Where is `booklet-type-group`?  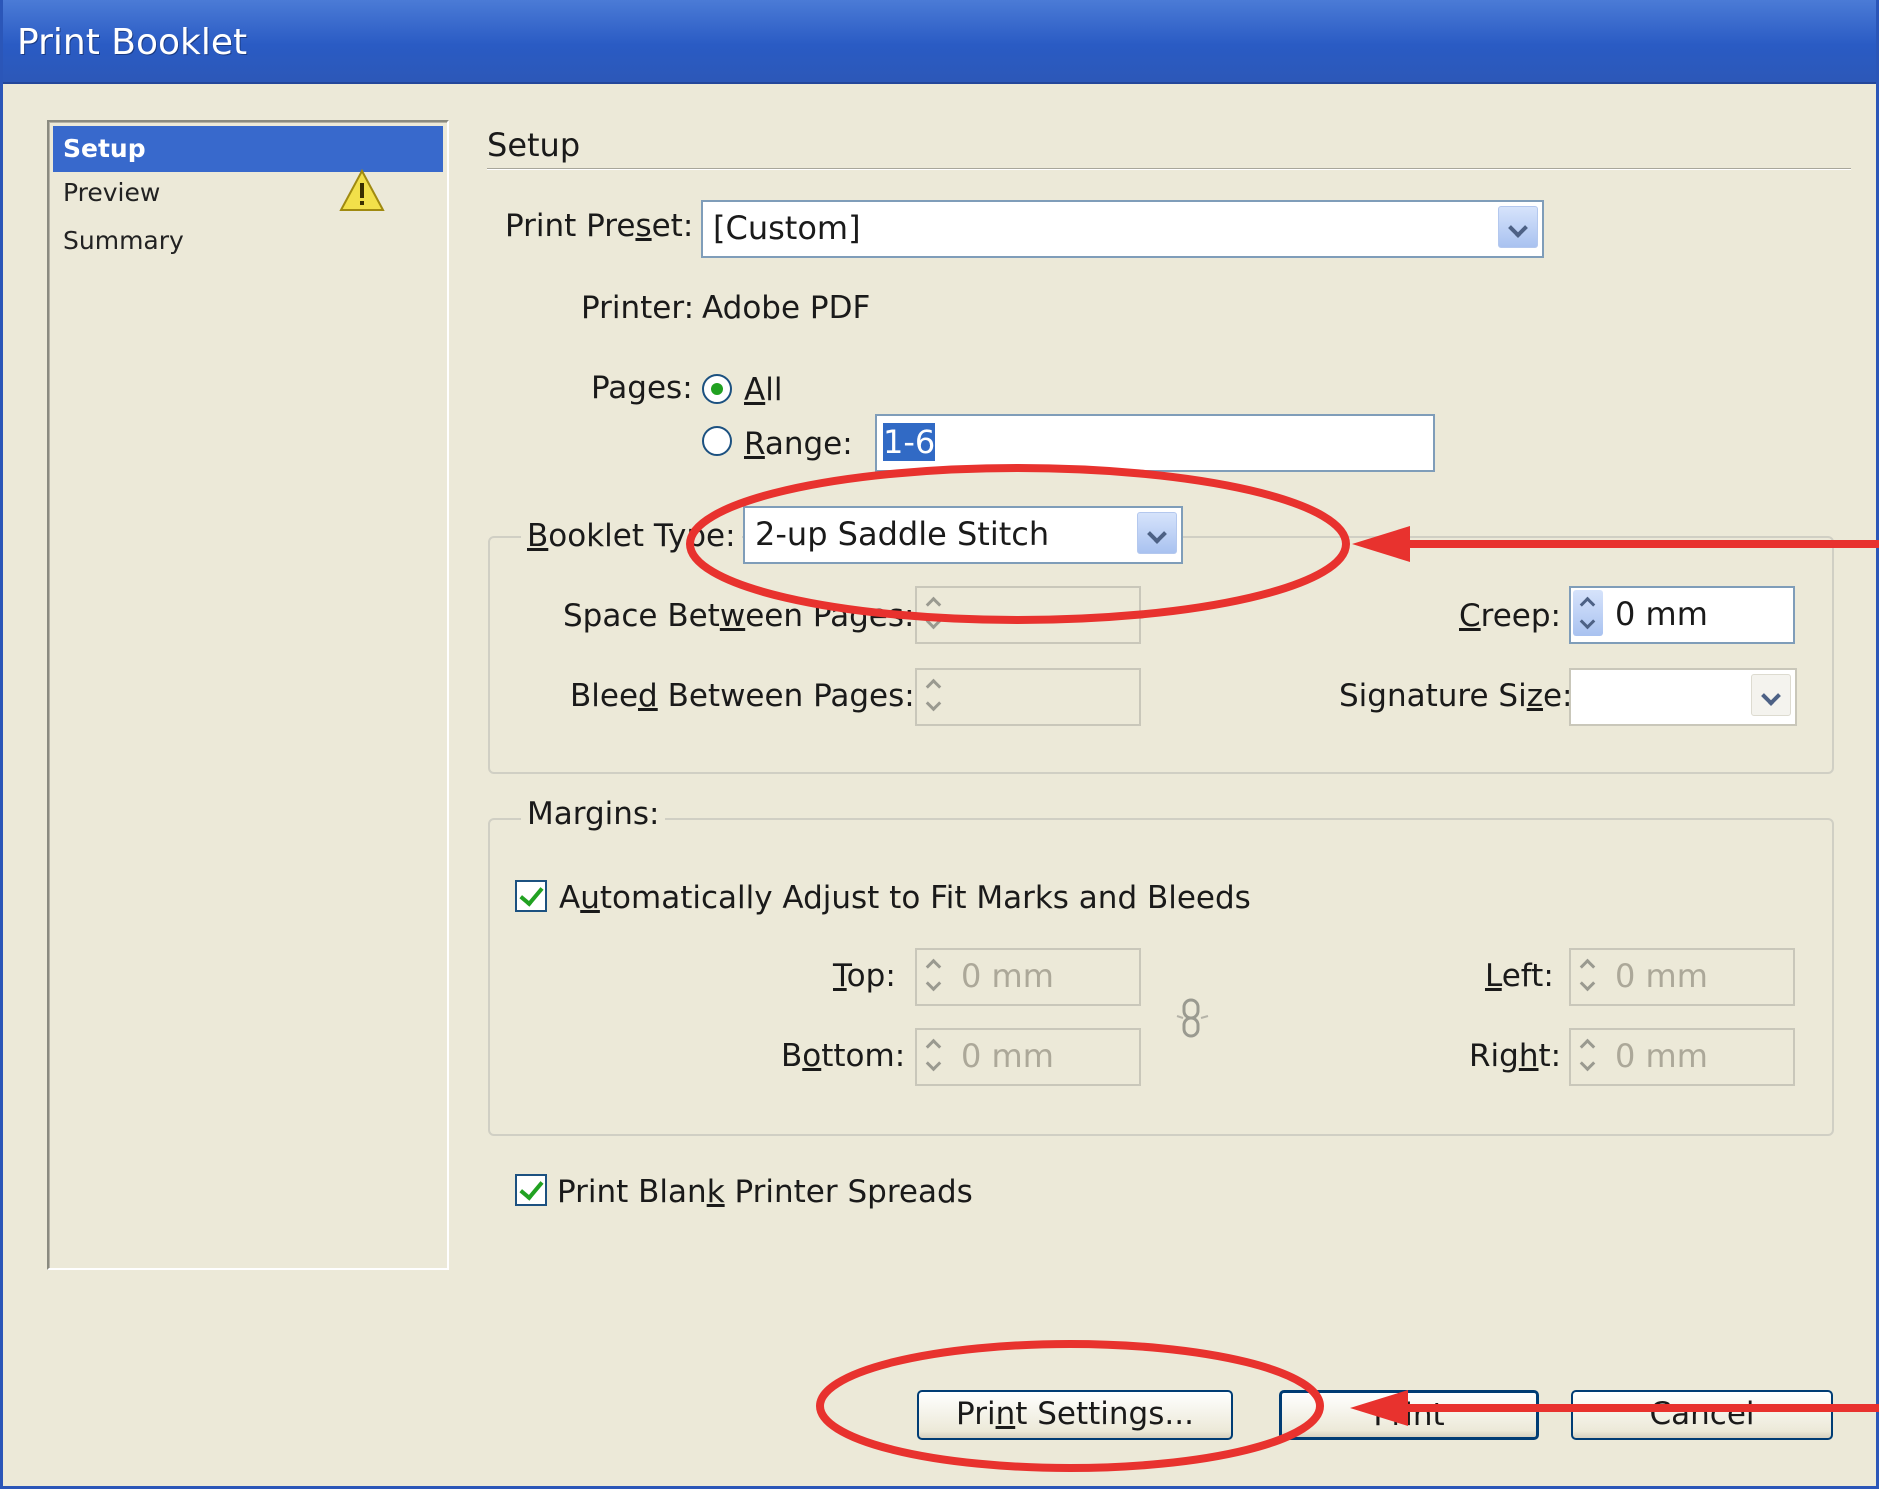 booklet-type-group is located at coordinates (1161, 655).